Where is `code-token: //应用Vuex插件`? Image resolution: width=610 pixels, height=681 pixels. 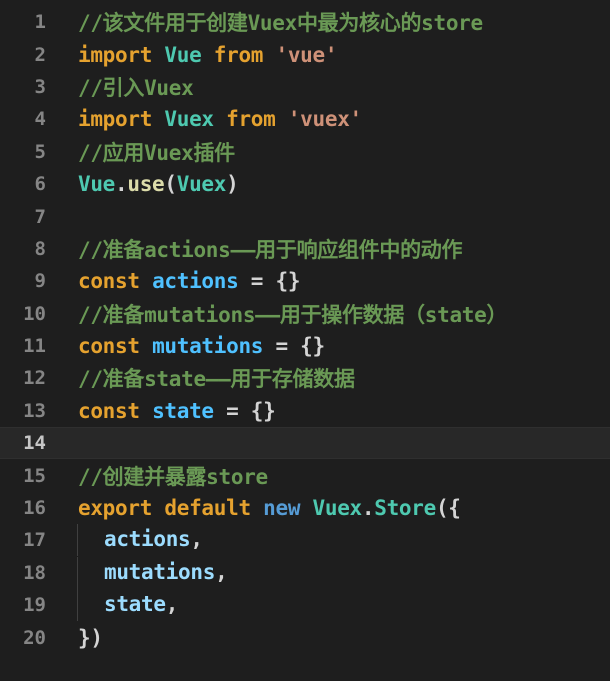 code-token: //应用Vuex插件 is located at coordinates (156, 152).